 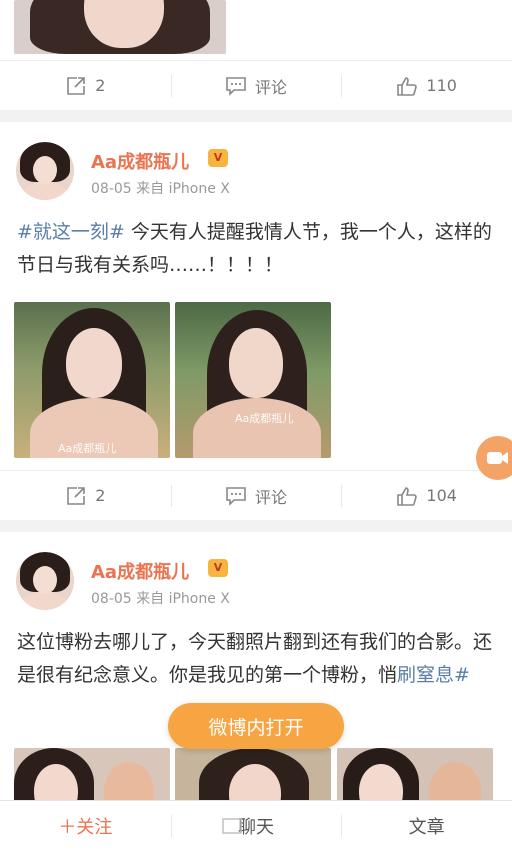 I want to click on hashtag-link: #就这一刻#, so click(x=71, y=232).